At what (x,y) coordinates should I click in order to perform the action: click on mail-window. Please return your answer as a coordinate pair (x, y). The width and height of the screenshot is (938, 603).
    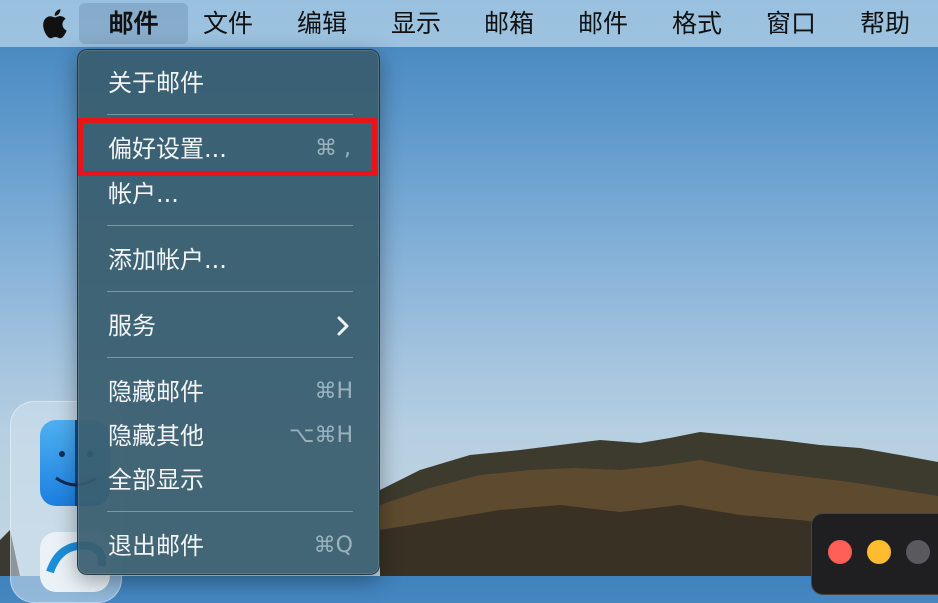
    Looking at the image, I should click on (874, 554).